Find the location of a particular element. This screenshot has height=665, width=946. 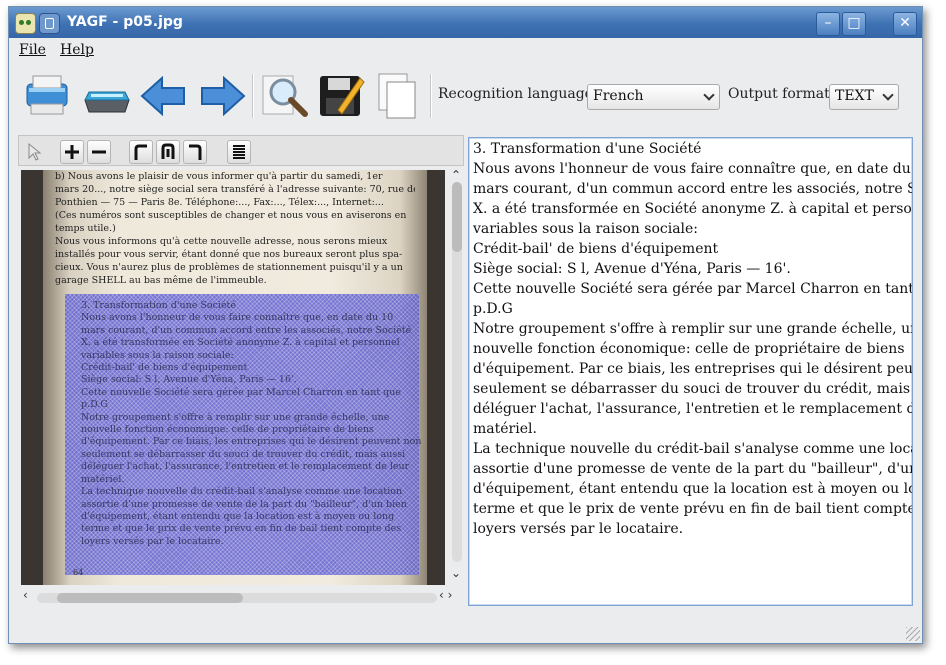

scan-line: temps utile.) is located at coordinates (85, 228).